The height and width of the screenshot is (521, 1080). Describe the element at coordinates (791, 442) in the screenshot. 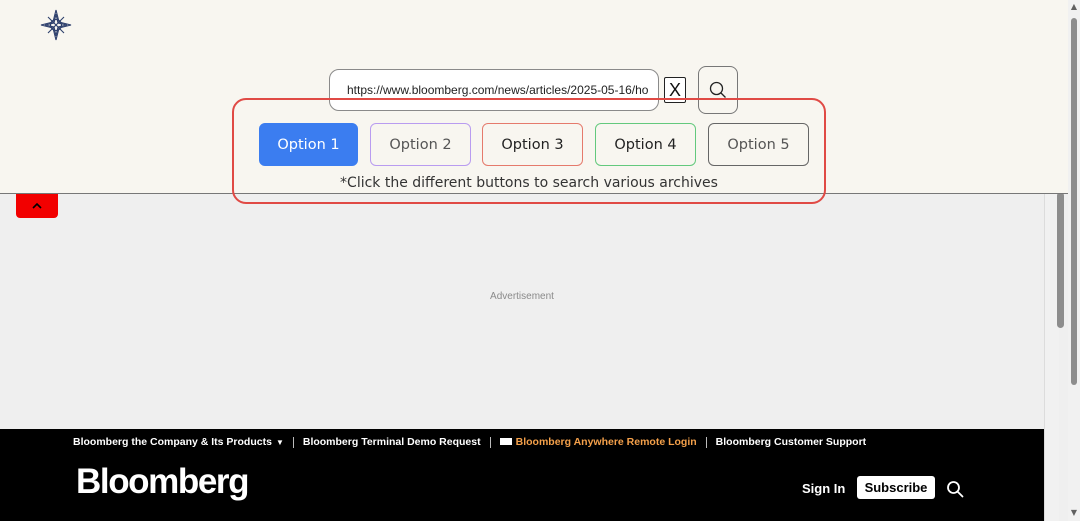

I see `footer-link-customer-support: Bloomberg Customer Support` at that location.